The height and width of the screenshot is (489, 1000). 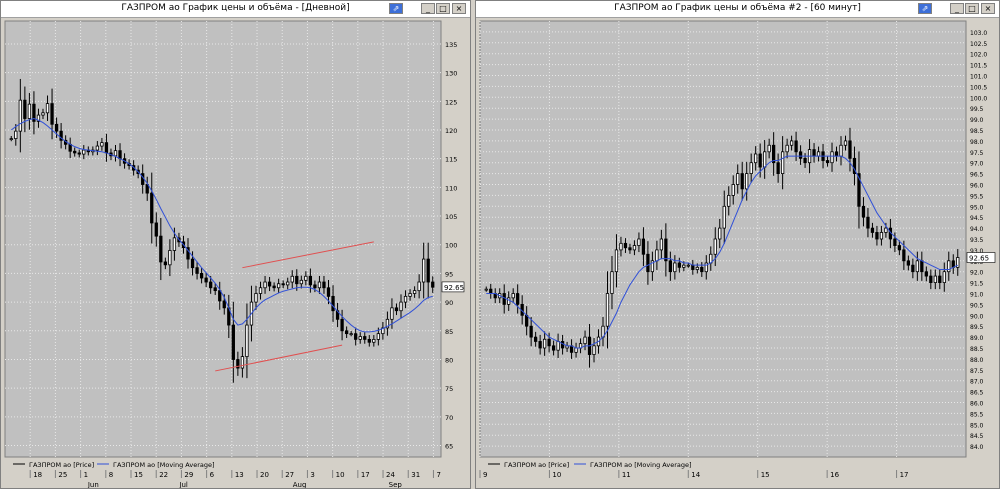 I want to click on x-tick-label: 13, so click(x=239, y=475).